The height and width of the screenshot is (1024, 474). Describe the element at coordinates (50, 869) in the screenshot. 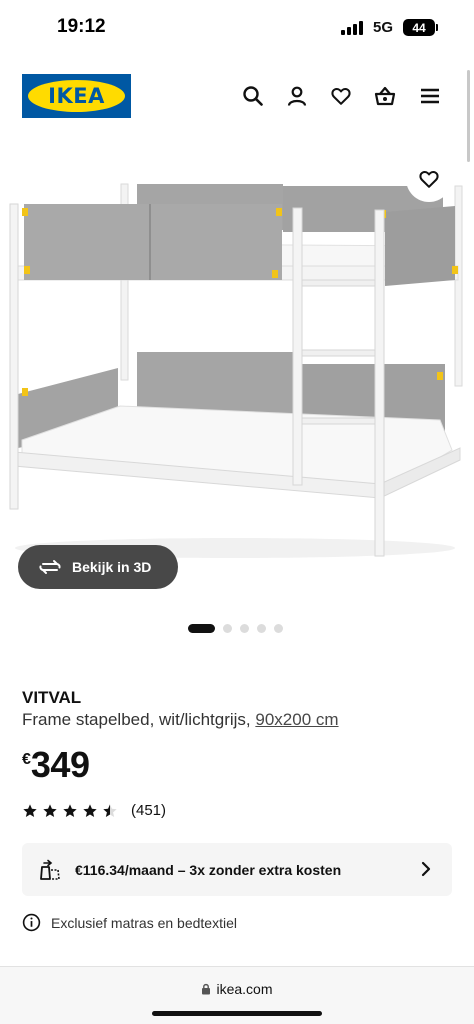

I see `installment-icon` at that location.